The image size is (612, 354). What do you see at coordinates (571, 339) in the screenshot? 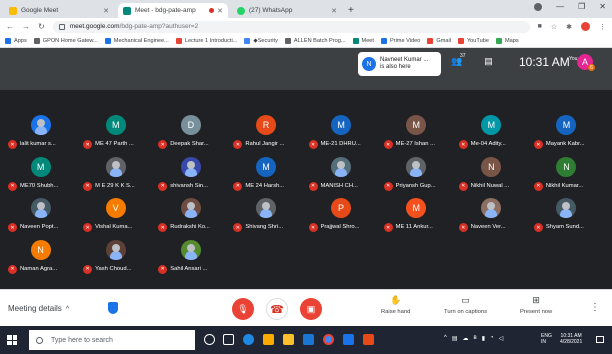
I see `taskbar-clock: 10:31 AM 4/28/2021` at bounding box center [571, 339].